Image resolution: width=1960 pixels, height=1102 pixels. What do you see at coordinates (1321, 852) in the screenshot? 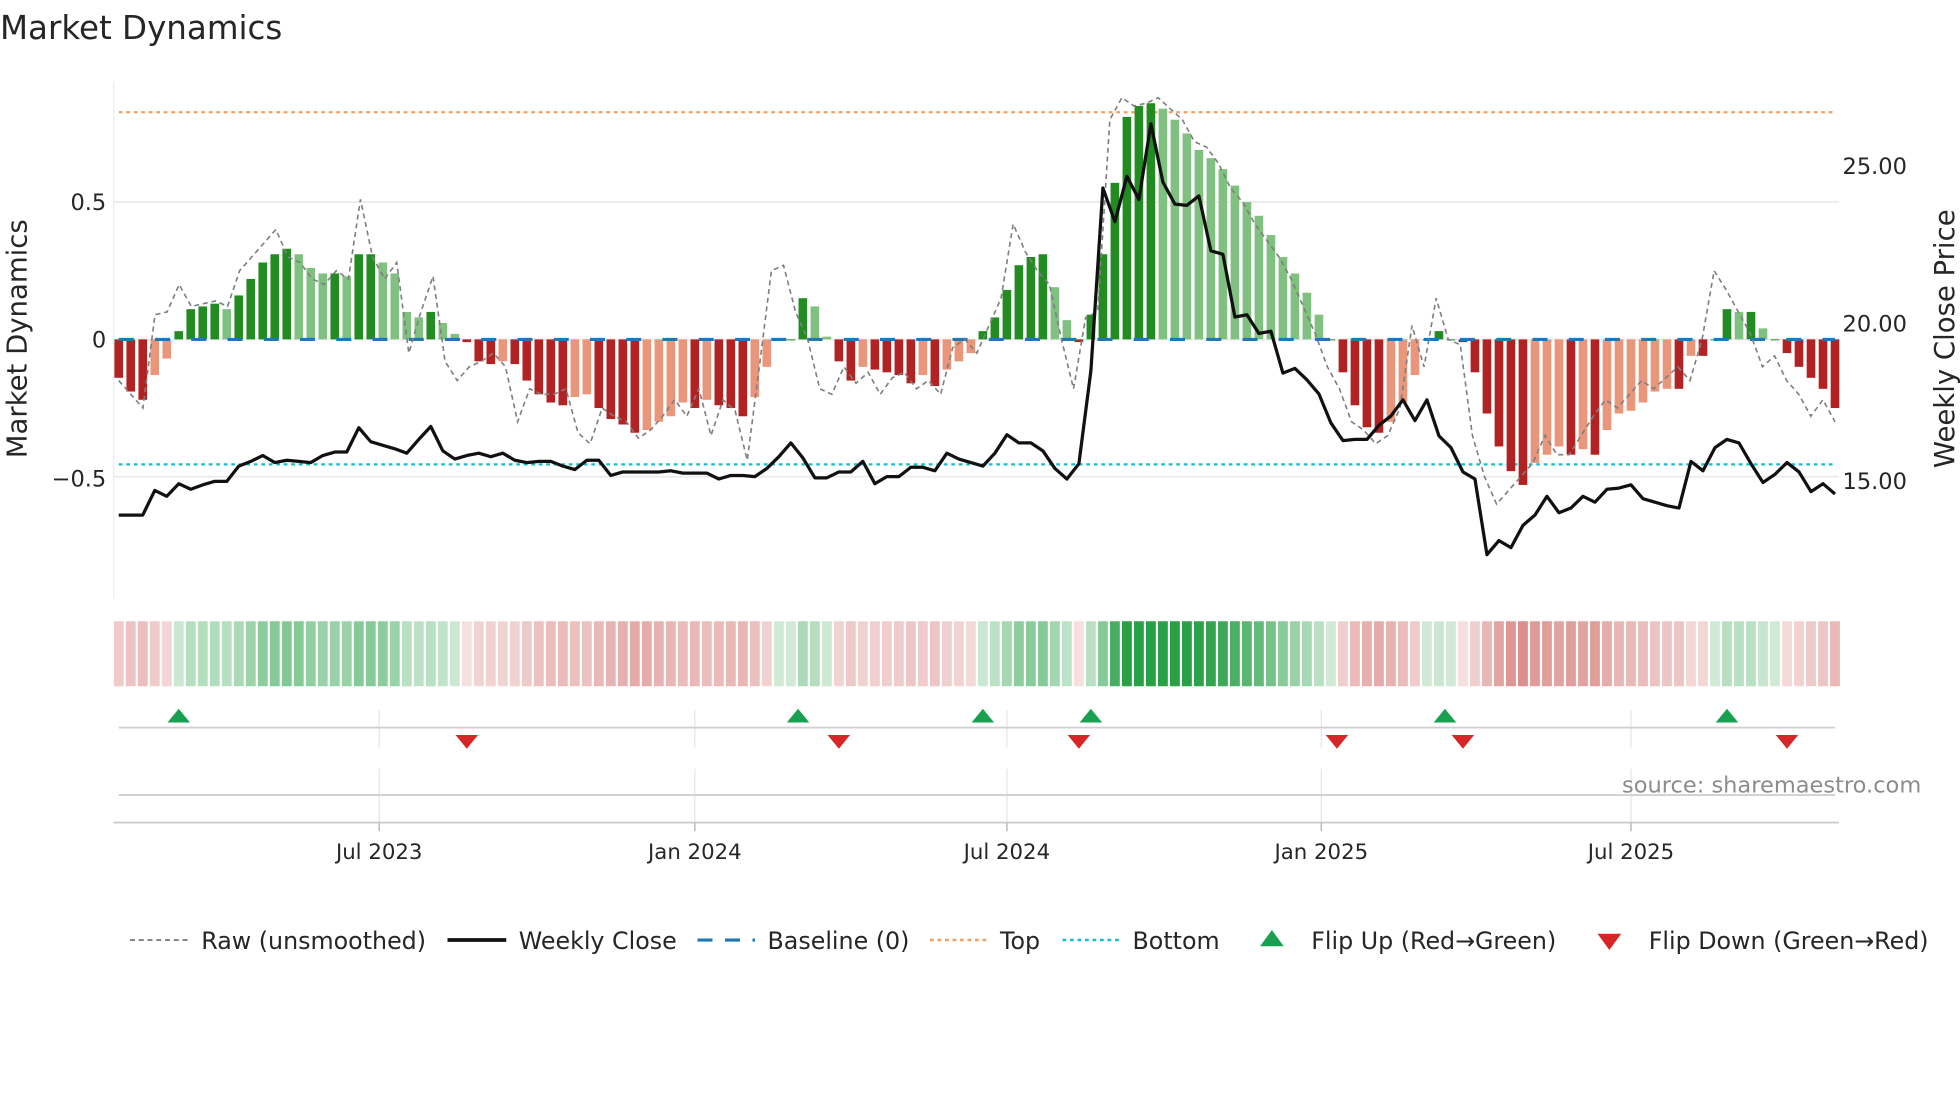
I see `x-tick-label: Jan 2025` at bounding box center [1321, 852].